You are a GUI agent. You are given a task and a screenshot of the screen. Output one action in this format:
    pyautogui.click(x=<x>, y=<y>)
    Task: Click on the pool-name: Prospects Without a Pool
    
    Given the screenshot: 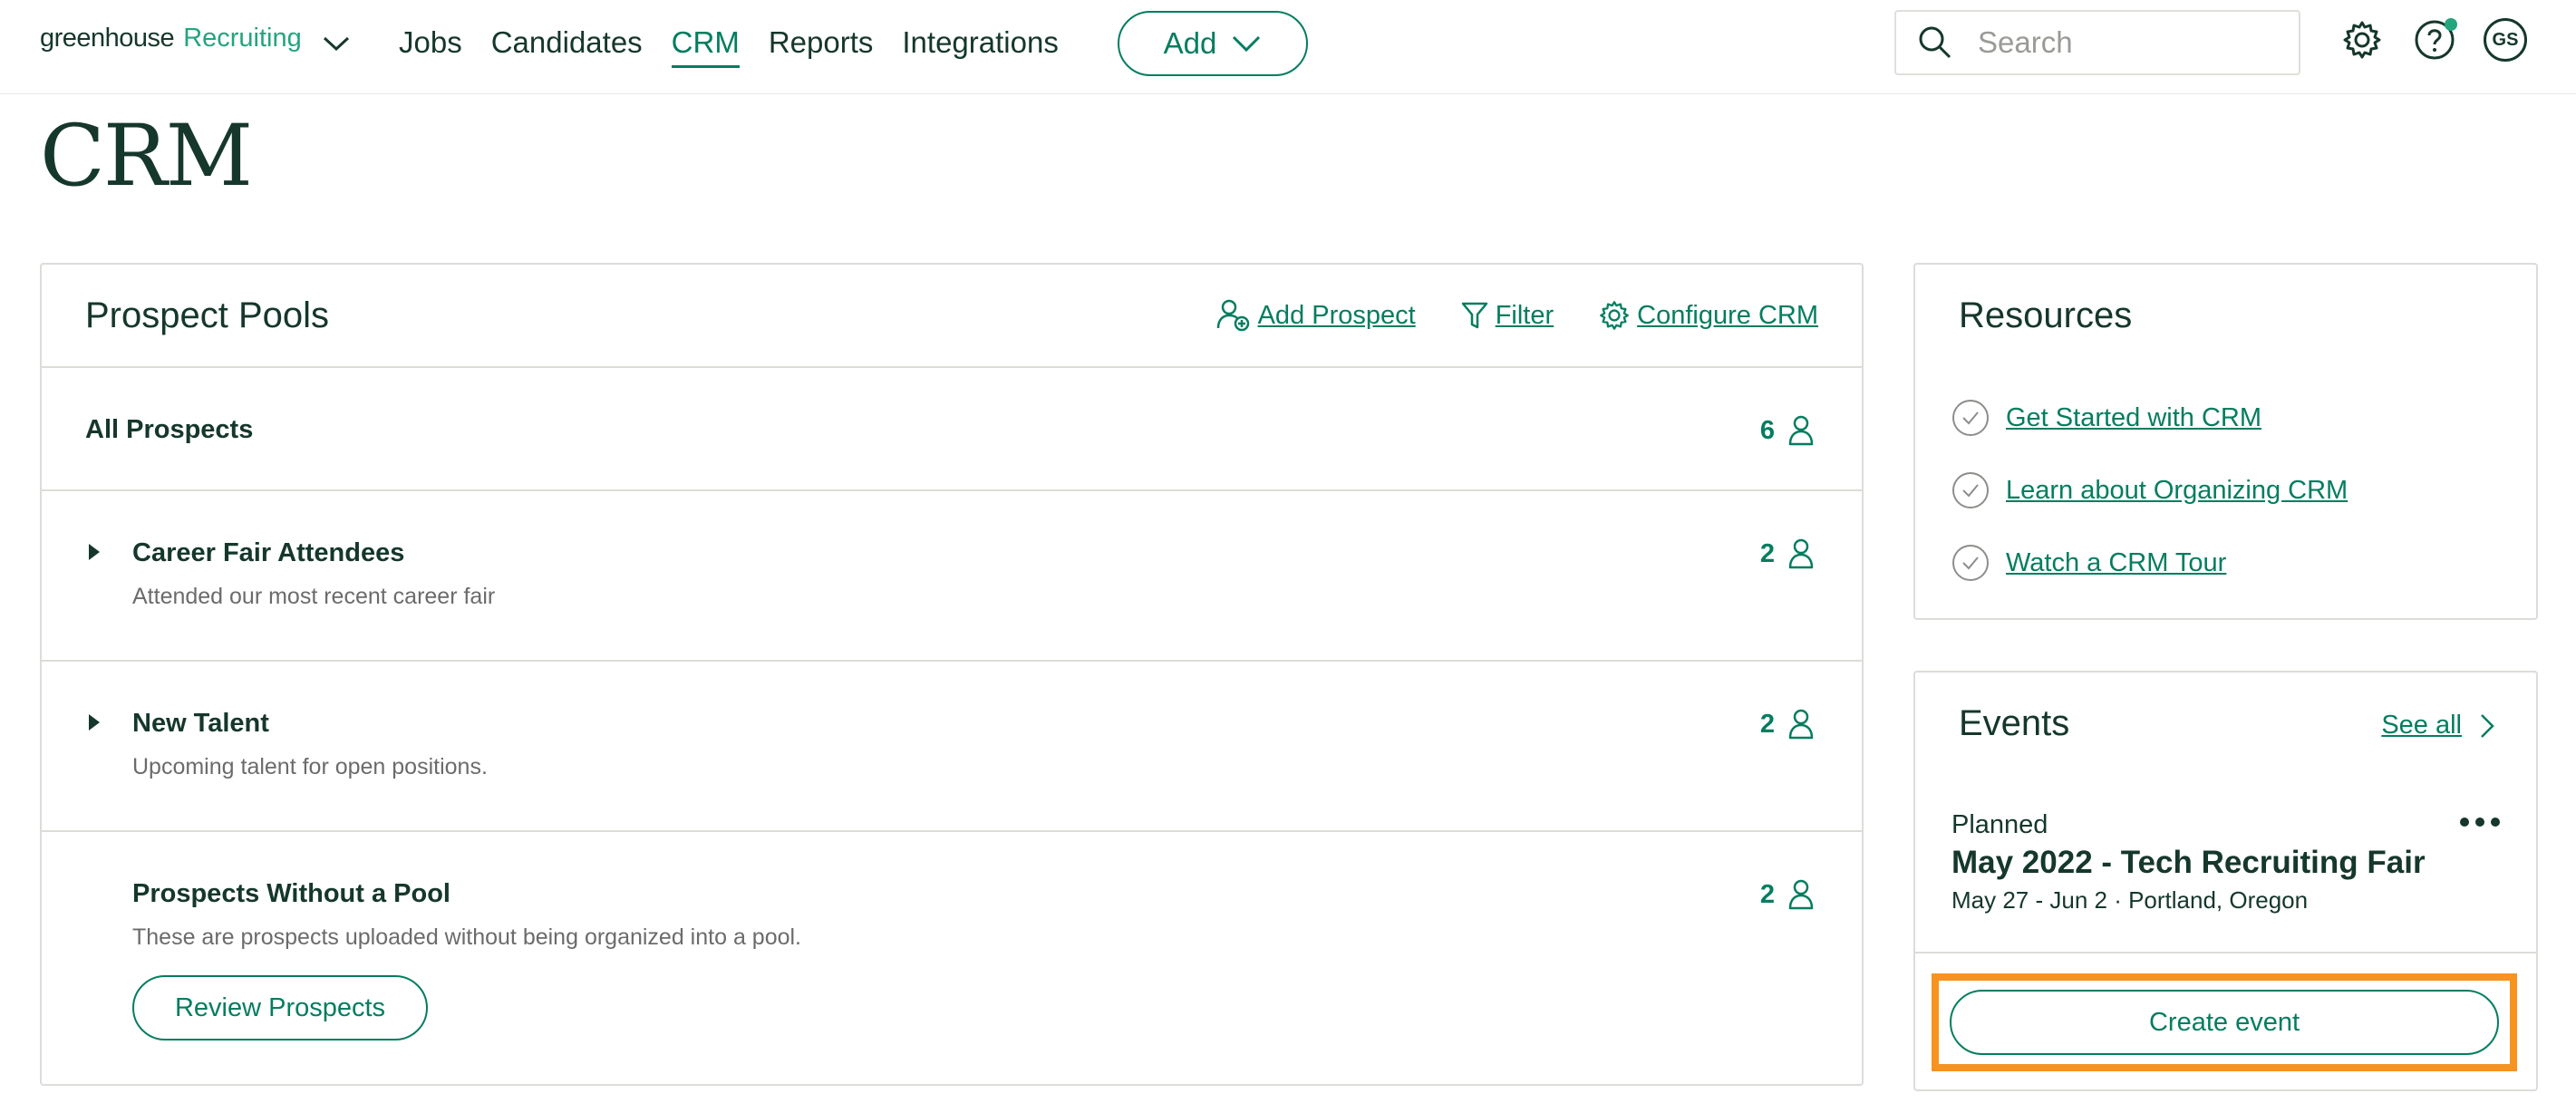 What is the action you would take?
    pyautogui.click(x=291, y=893)
    